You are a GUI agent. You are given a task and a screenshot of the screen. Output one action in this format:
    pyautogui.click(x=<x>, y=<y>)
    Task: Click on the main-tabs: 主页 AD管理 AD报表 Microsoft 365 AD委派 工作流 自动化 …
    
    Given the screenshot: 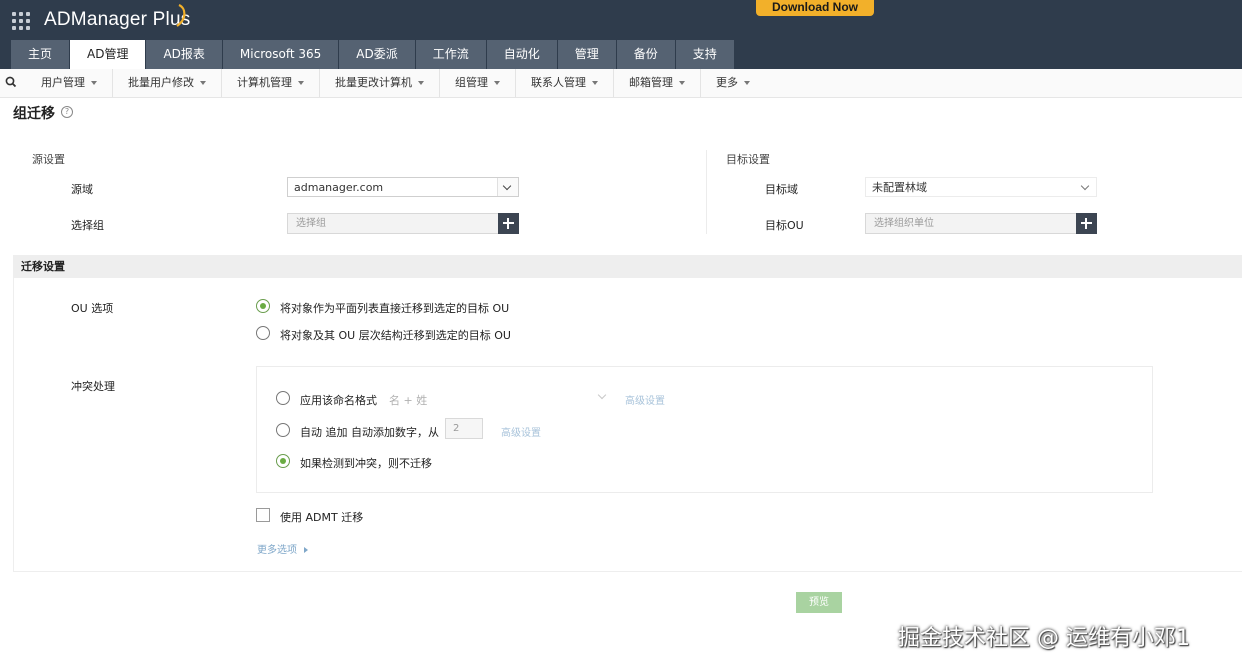 What is the action you would take?
    pyautogui.click(x=373, y=54)
    